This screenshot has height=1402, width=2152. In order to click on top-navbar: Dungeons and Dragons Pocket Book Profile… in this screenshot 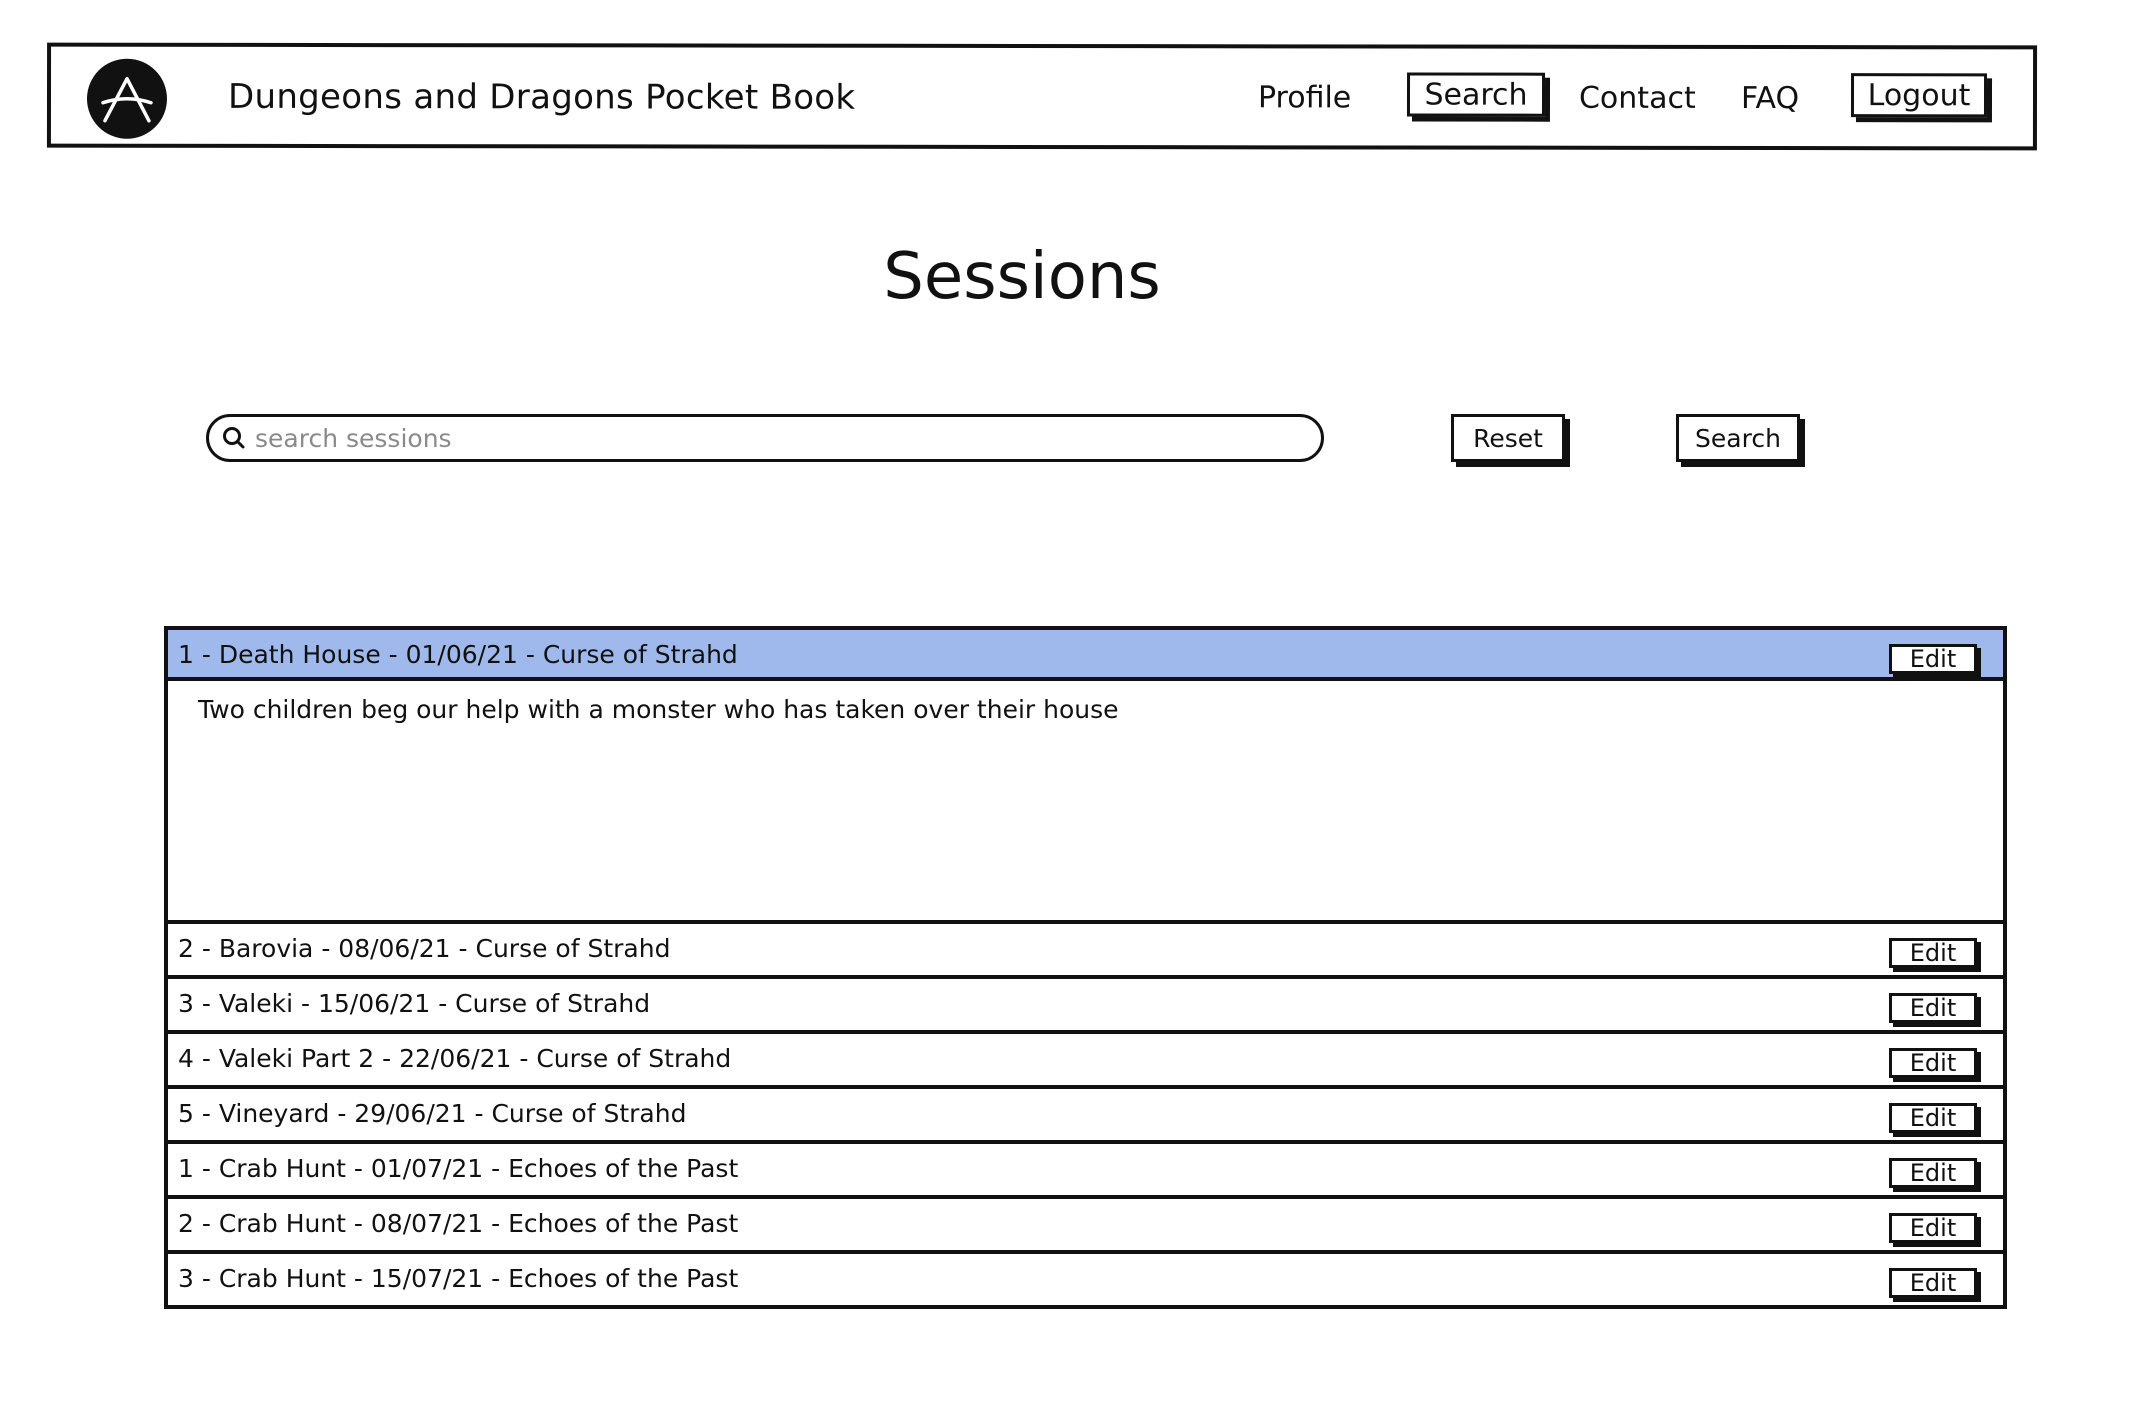, I will do `click(1042, 96)`.